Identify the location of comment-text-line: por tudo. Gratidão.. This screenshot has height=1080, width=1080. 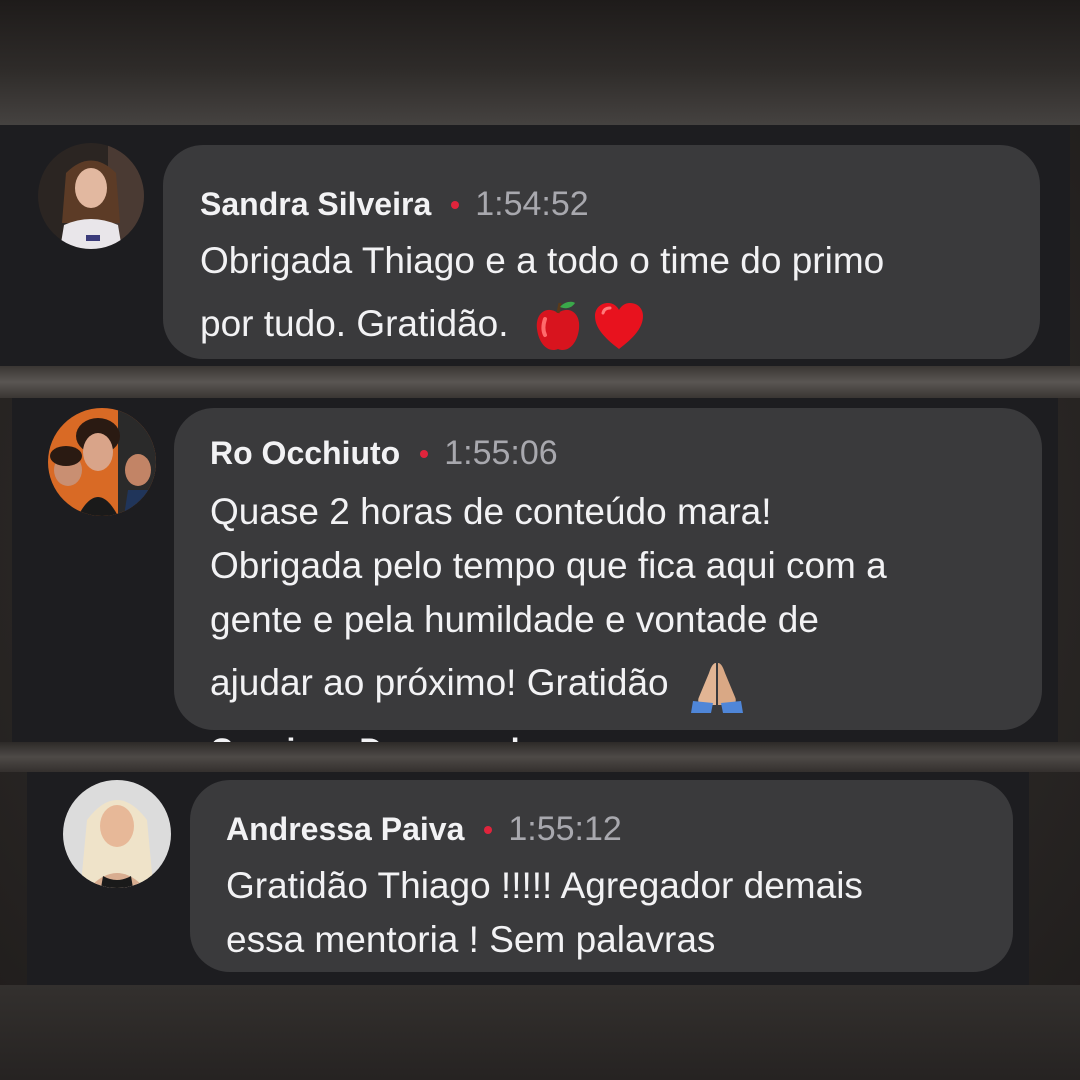
(620, 324).